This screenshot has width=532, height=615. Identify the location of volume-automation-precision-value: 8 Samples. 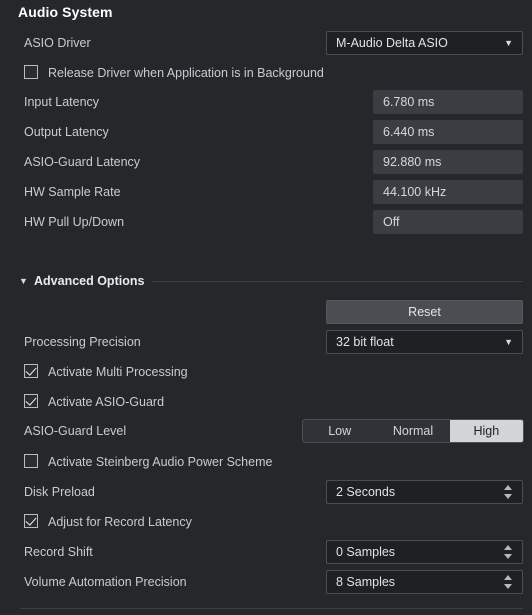
(366, 582).